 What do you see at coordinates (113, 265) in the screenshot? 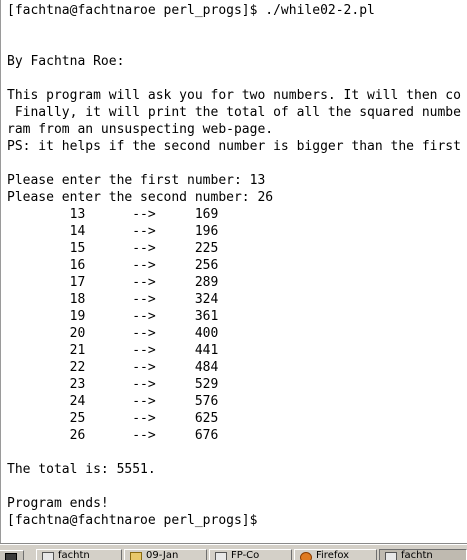
I see `terminal-line: 16 --> 256` at bounding box center [113, 265].